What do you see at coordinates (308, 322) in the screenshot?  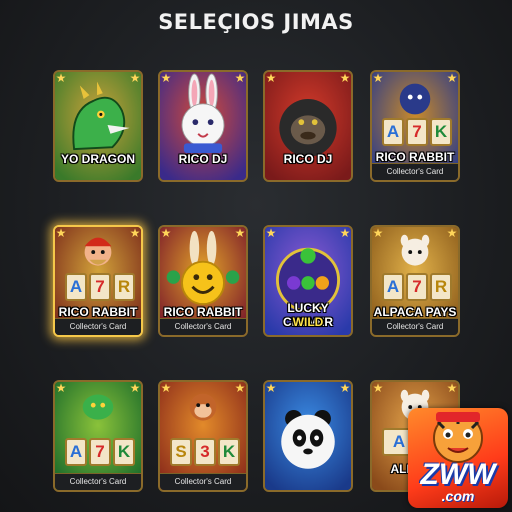 I see `game-subtitle: WILD` at bounding box center [308, 322].